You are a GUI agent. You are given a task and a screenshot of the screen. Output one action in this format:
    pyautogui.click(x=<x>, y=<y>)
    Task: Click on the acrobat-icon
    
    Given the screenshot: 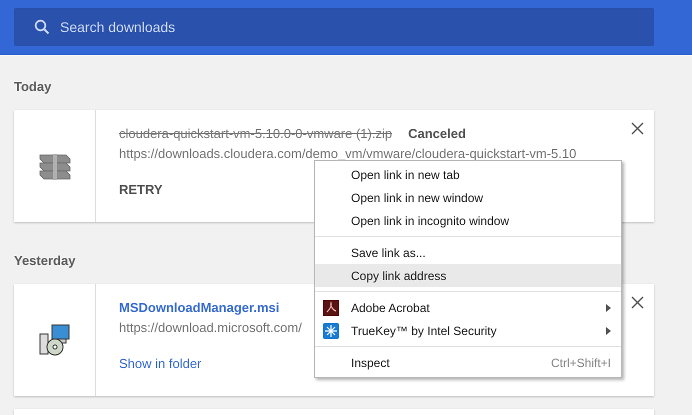 What is the action you would take?
    pyautogui.click(x=331, y=308)
    